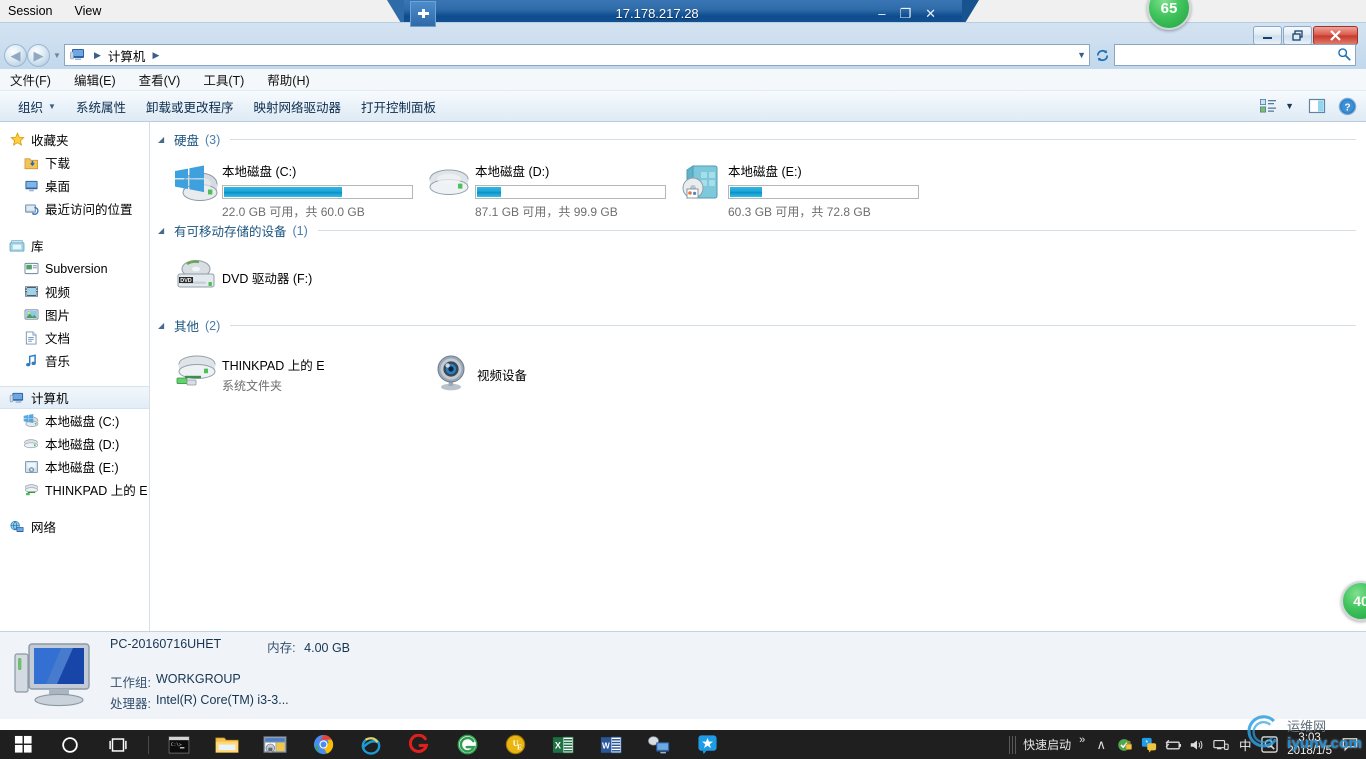  What do you see at coordinates (292, 79) in the screenshot?
I see `menu-help: 帮助(H)` at bounding box center [292, 79].